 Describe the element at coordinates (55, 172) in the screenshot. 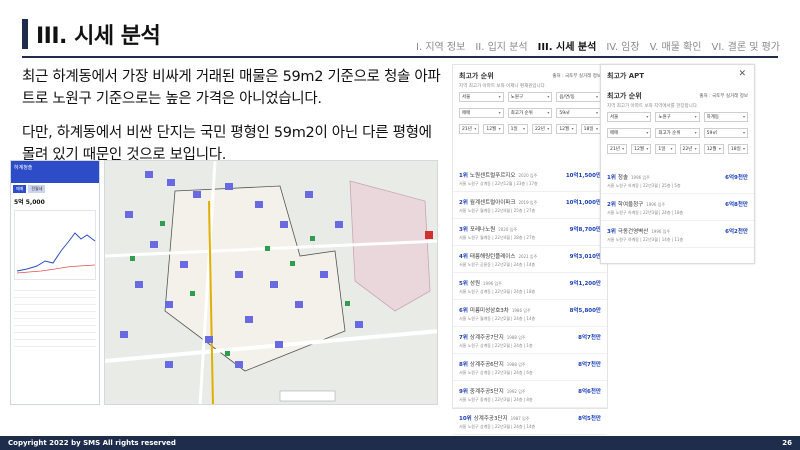

I see `phone-header: 하계청솔` at that location.